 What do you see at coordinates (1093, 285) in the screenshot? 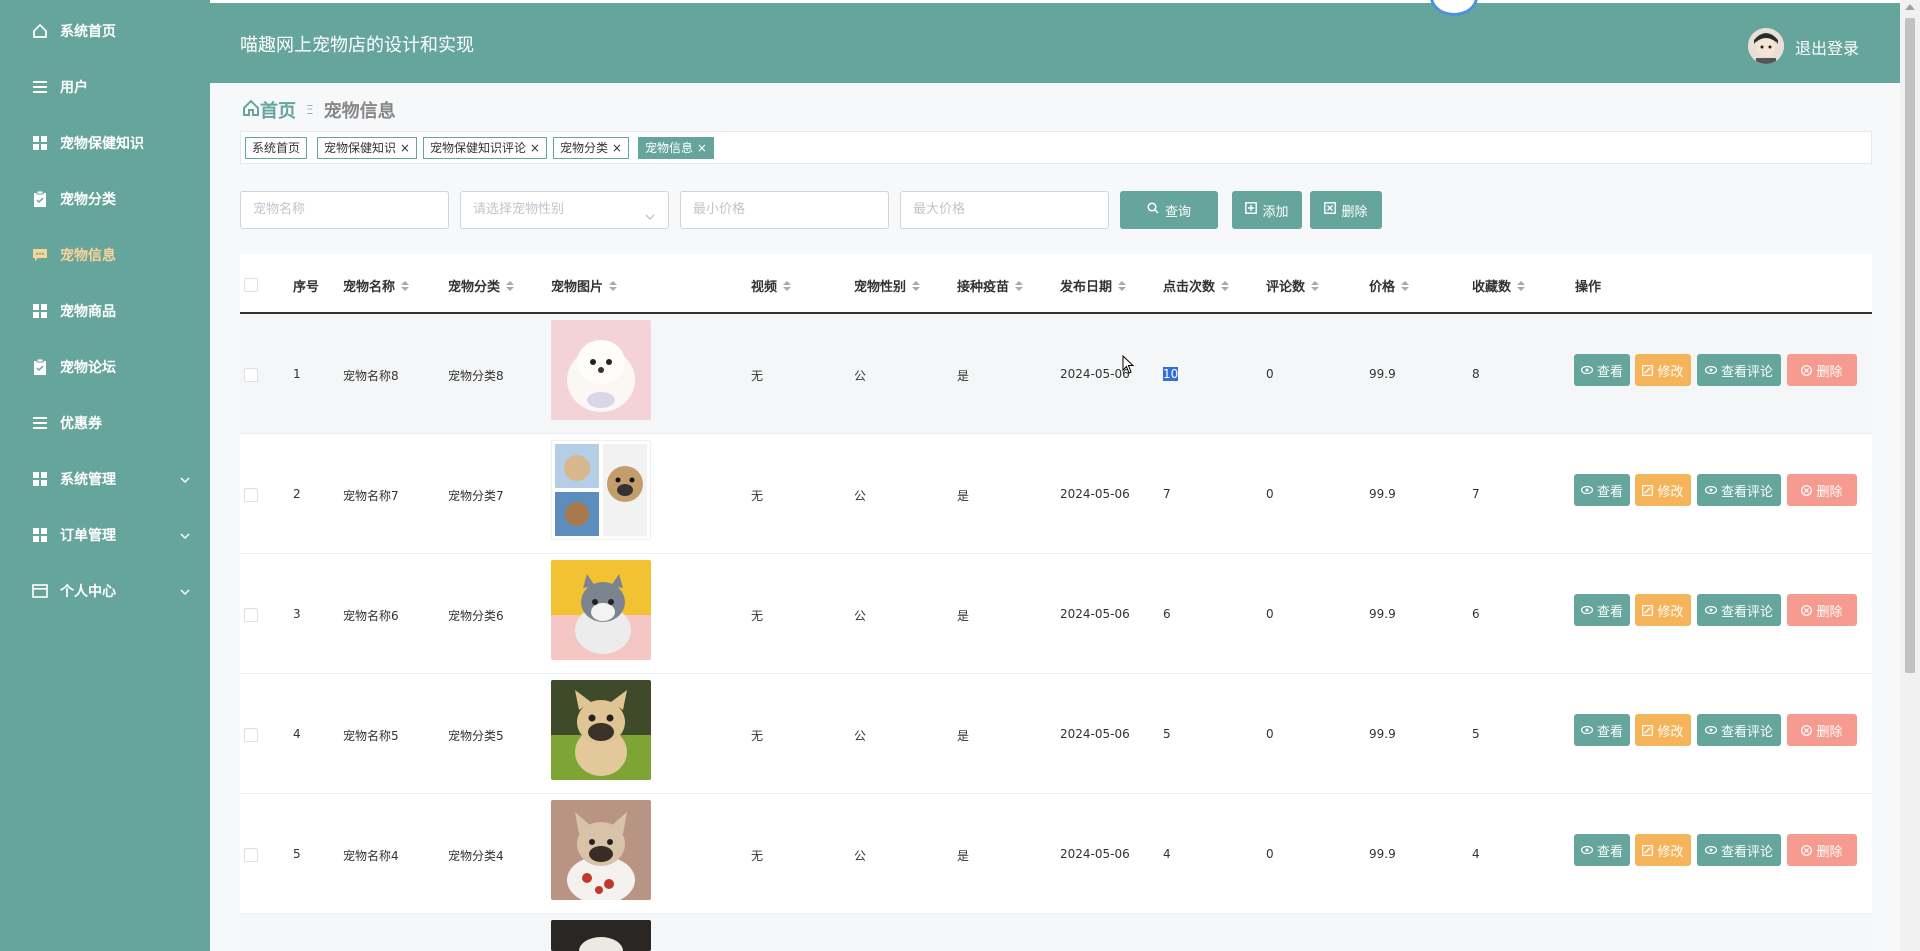
I see `col-header-date: 发布日期` at bounding box center [1093, 285].